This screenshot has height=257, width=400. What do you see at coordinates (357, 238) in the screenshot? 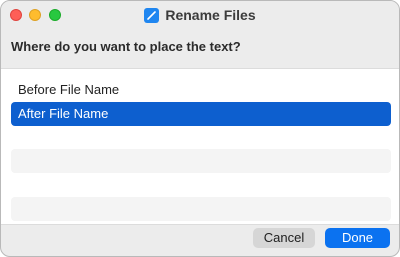
I see `done-button: Done` at bounding box center [357, 238].